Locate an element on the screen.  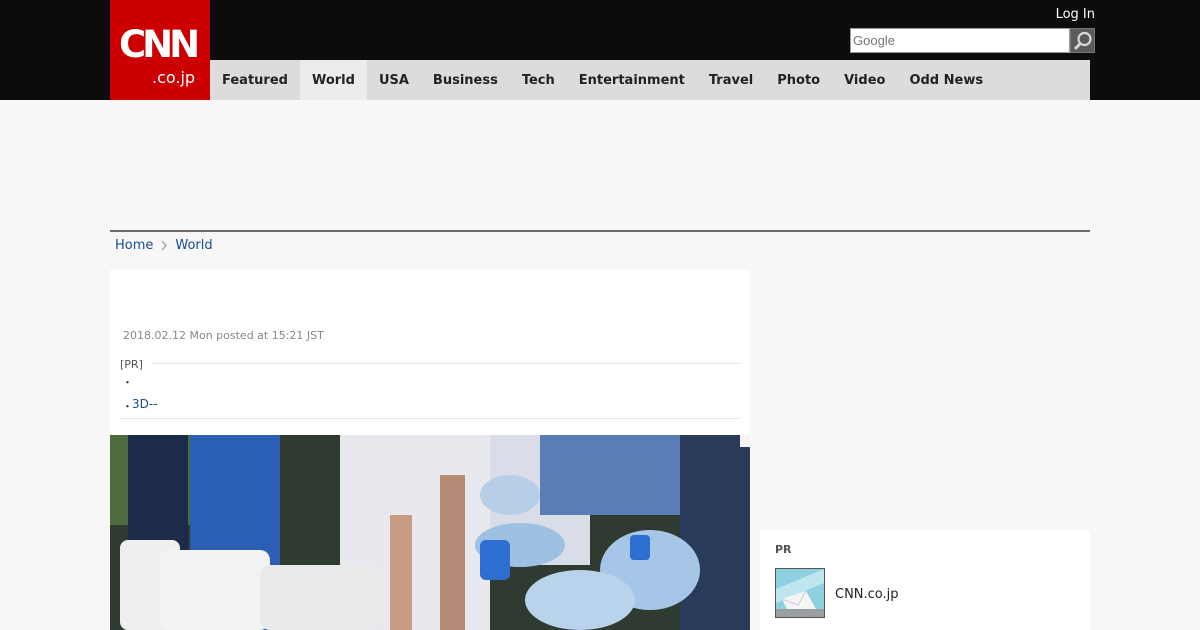
nav-item-label: World is located at coordinates (333, 80).